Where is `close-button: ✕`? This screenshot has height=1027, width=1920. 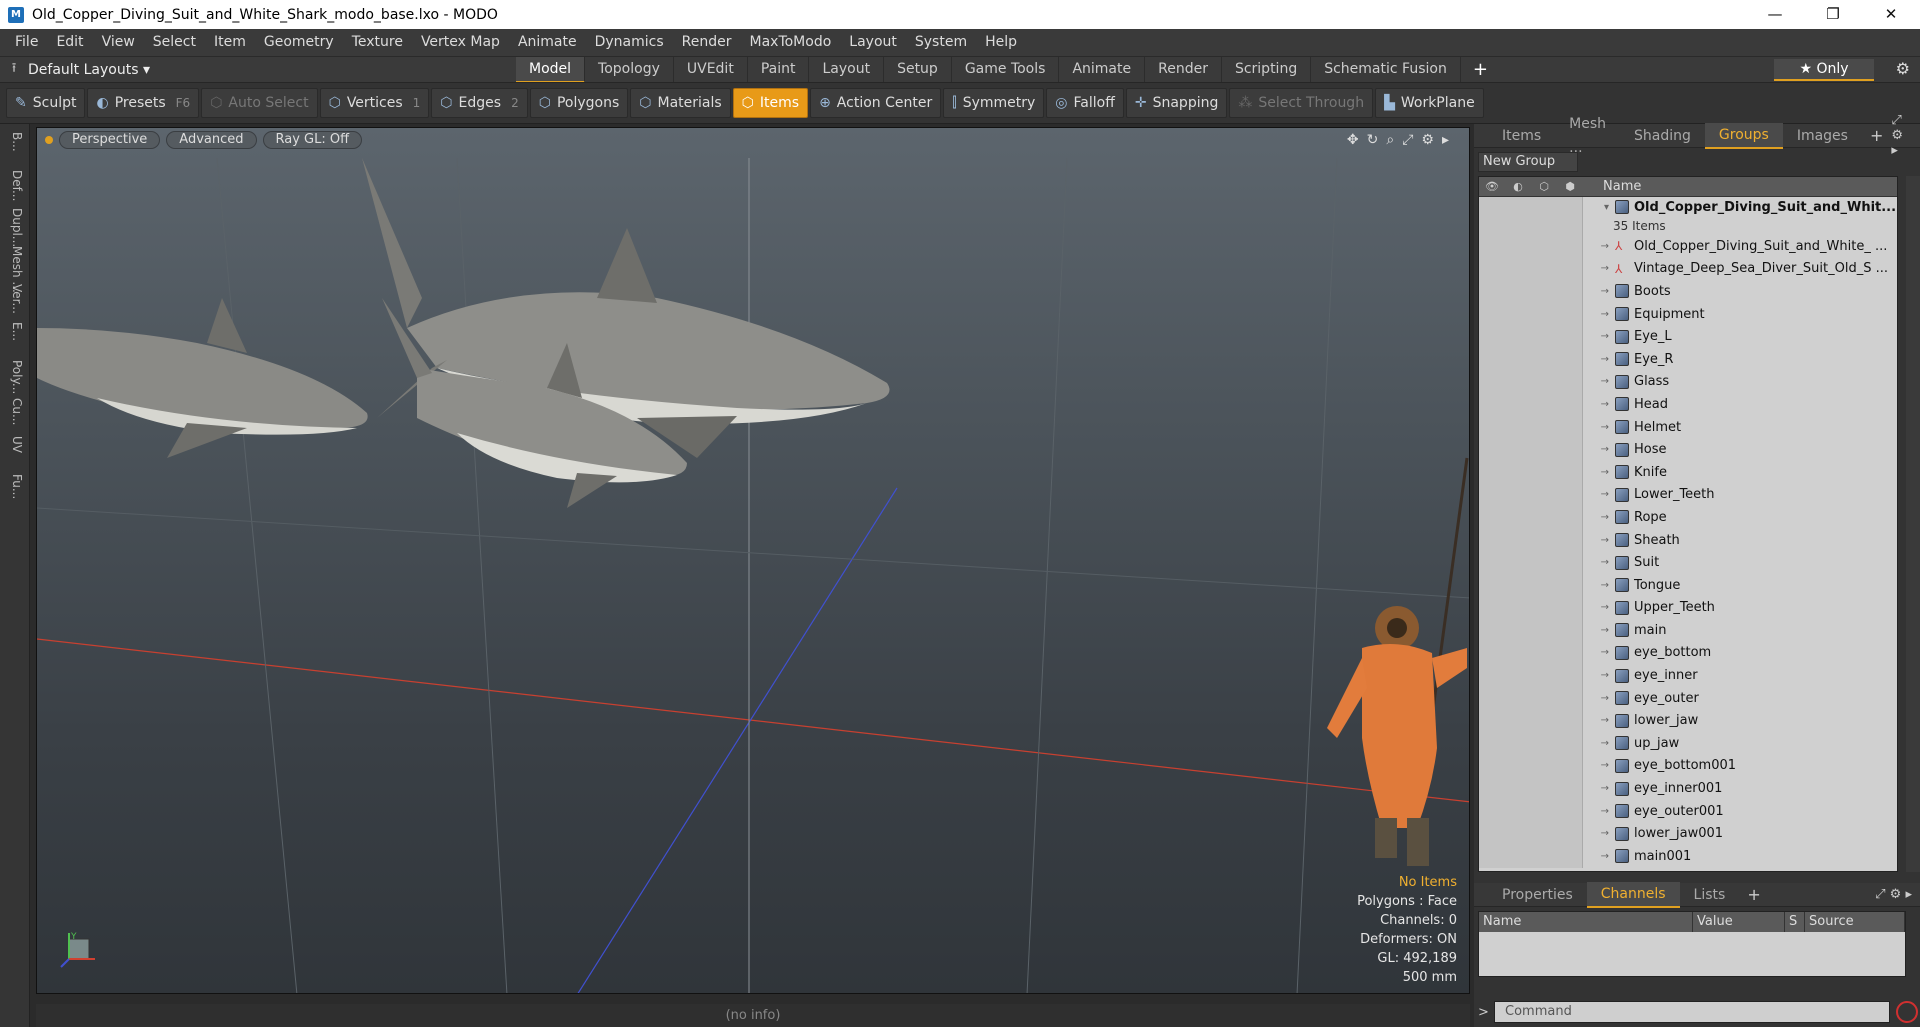
close-button: ✕ is located at coordinates (1891, 14).